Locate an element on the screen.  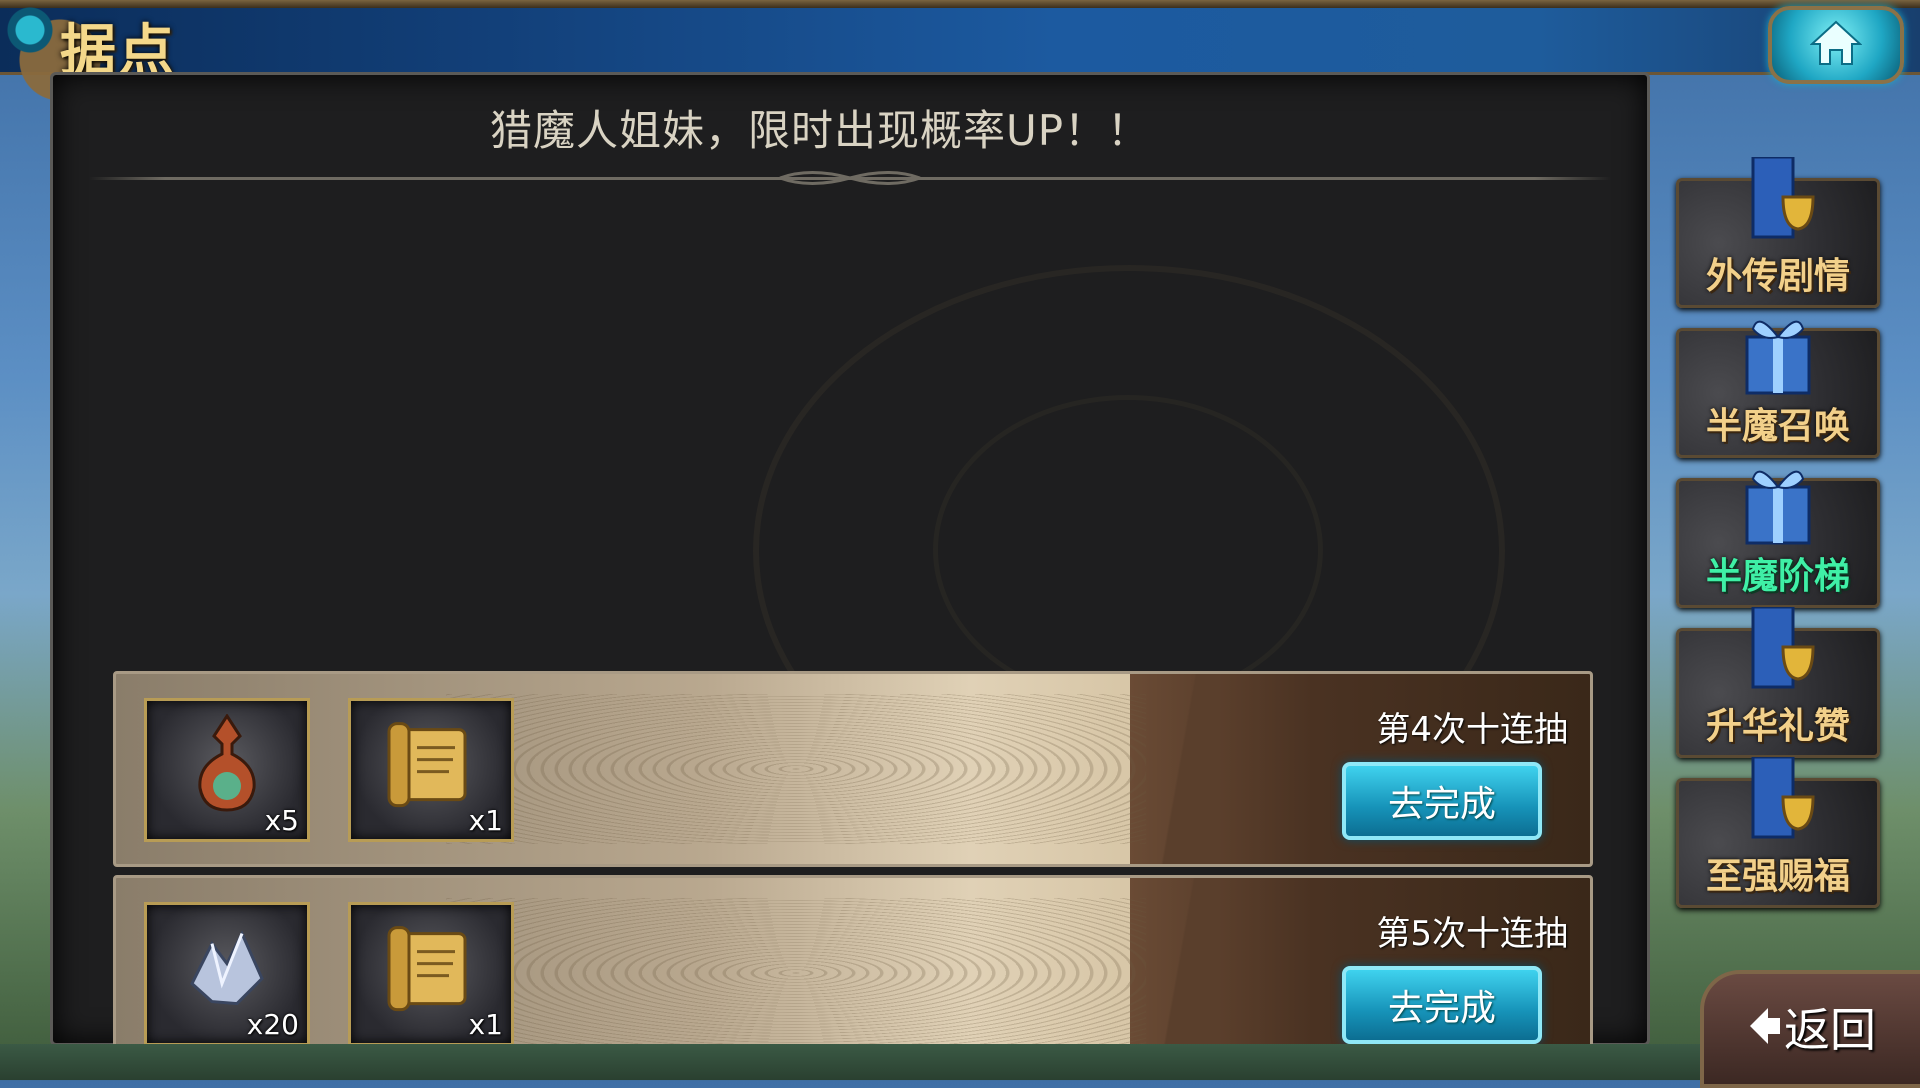
top-bar is located at coordinates (960, 37).